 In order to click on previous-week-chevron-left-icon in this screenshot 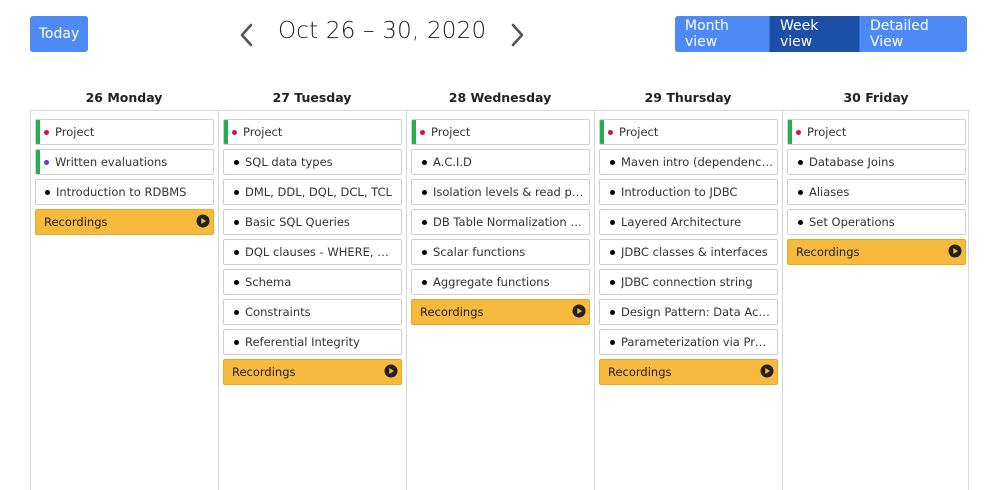, I will do `click(247, 35)`.